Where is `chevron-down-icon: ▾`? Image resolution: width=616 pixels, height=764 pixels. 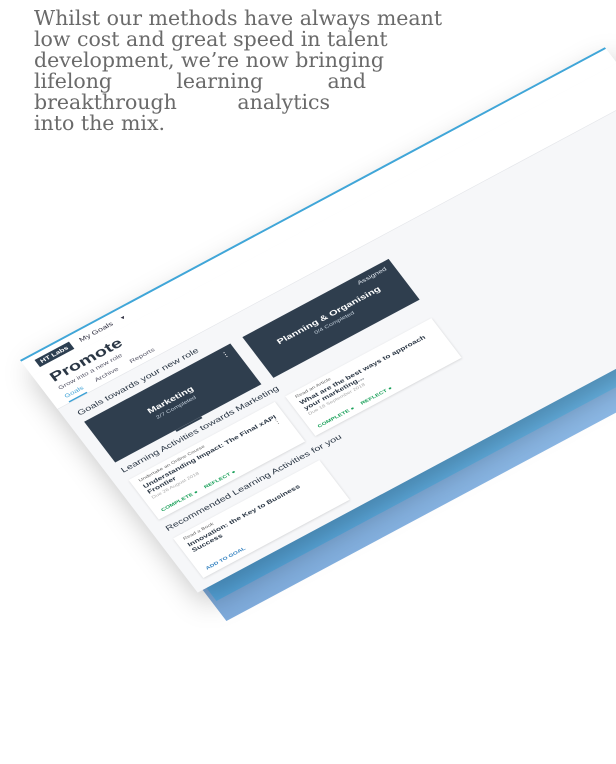
chevron-down-icon: ▾ is located at coordinates (122, 317).